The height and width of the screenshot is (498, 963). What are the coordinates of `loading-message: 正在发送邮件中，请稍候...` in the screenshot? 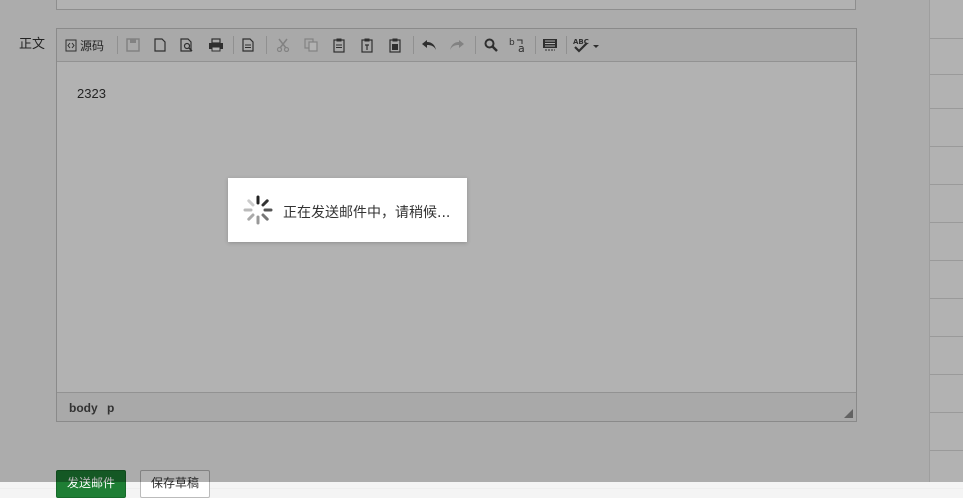 It's located at (367, 213).